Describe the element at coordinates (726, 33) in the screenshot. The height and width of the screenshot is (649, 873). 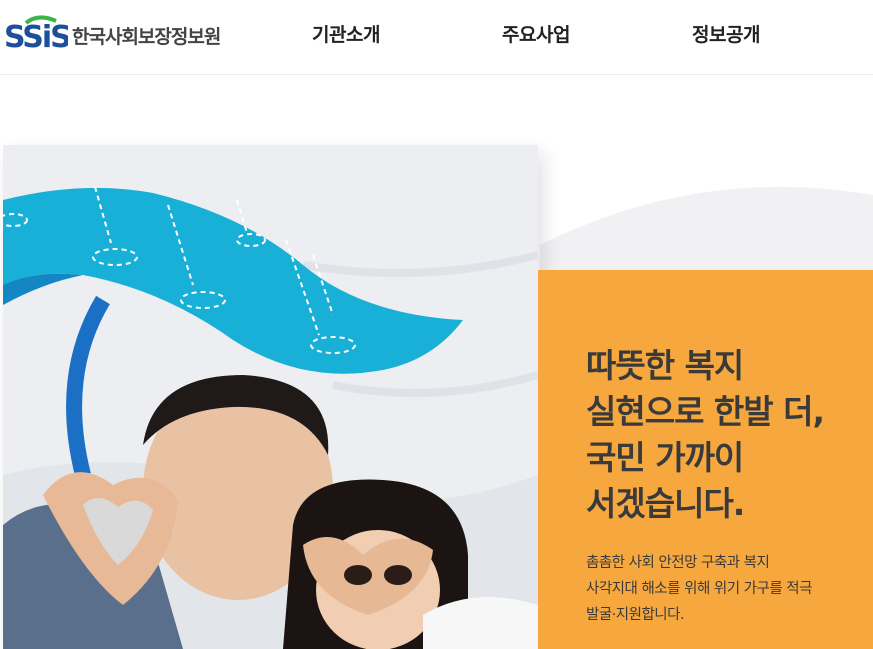
I see `nav-item-disclosure: 정보공개` at that location.